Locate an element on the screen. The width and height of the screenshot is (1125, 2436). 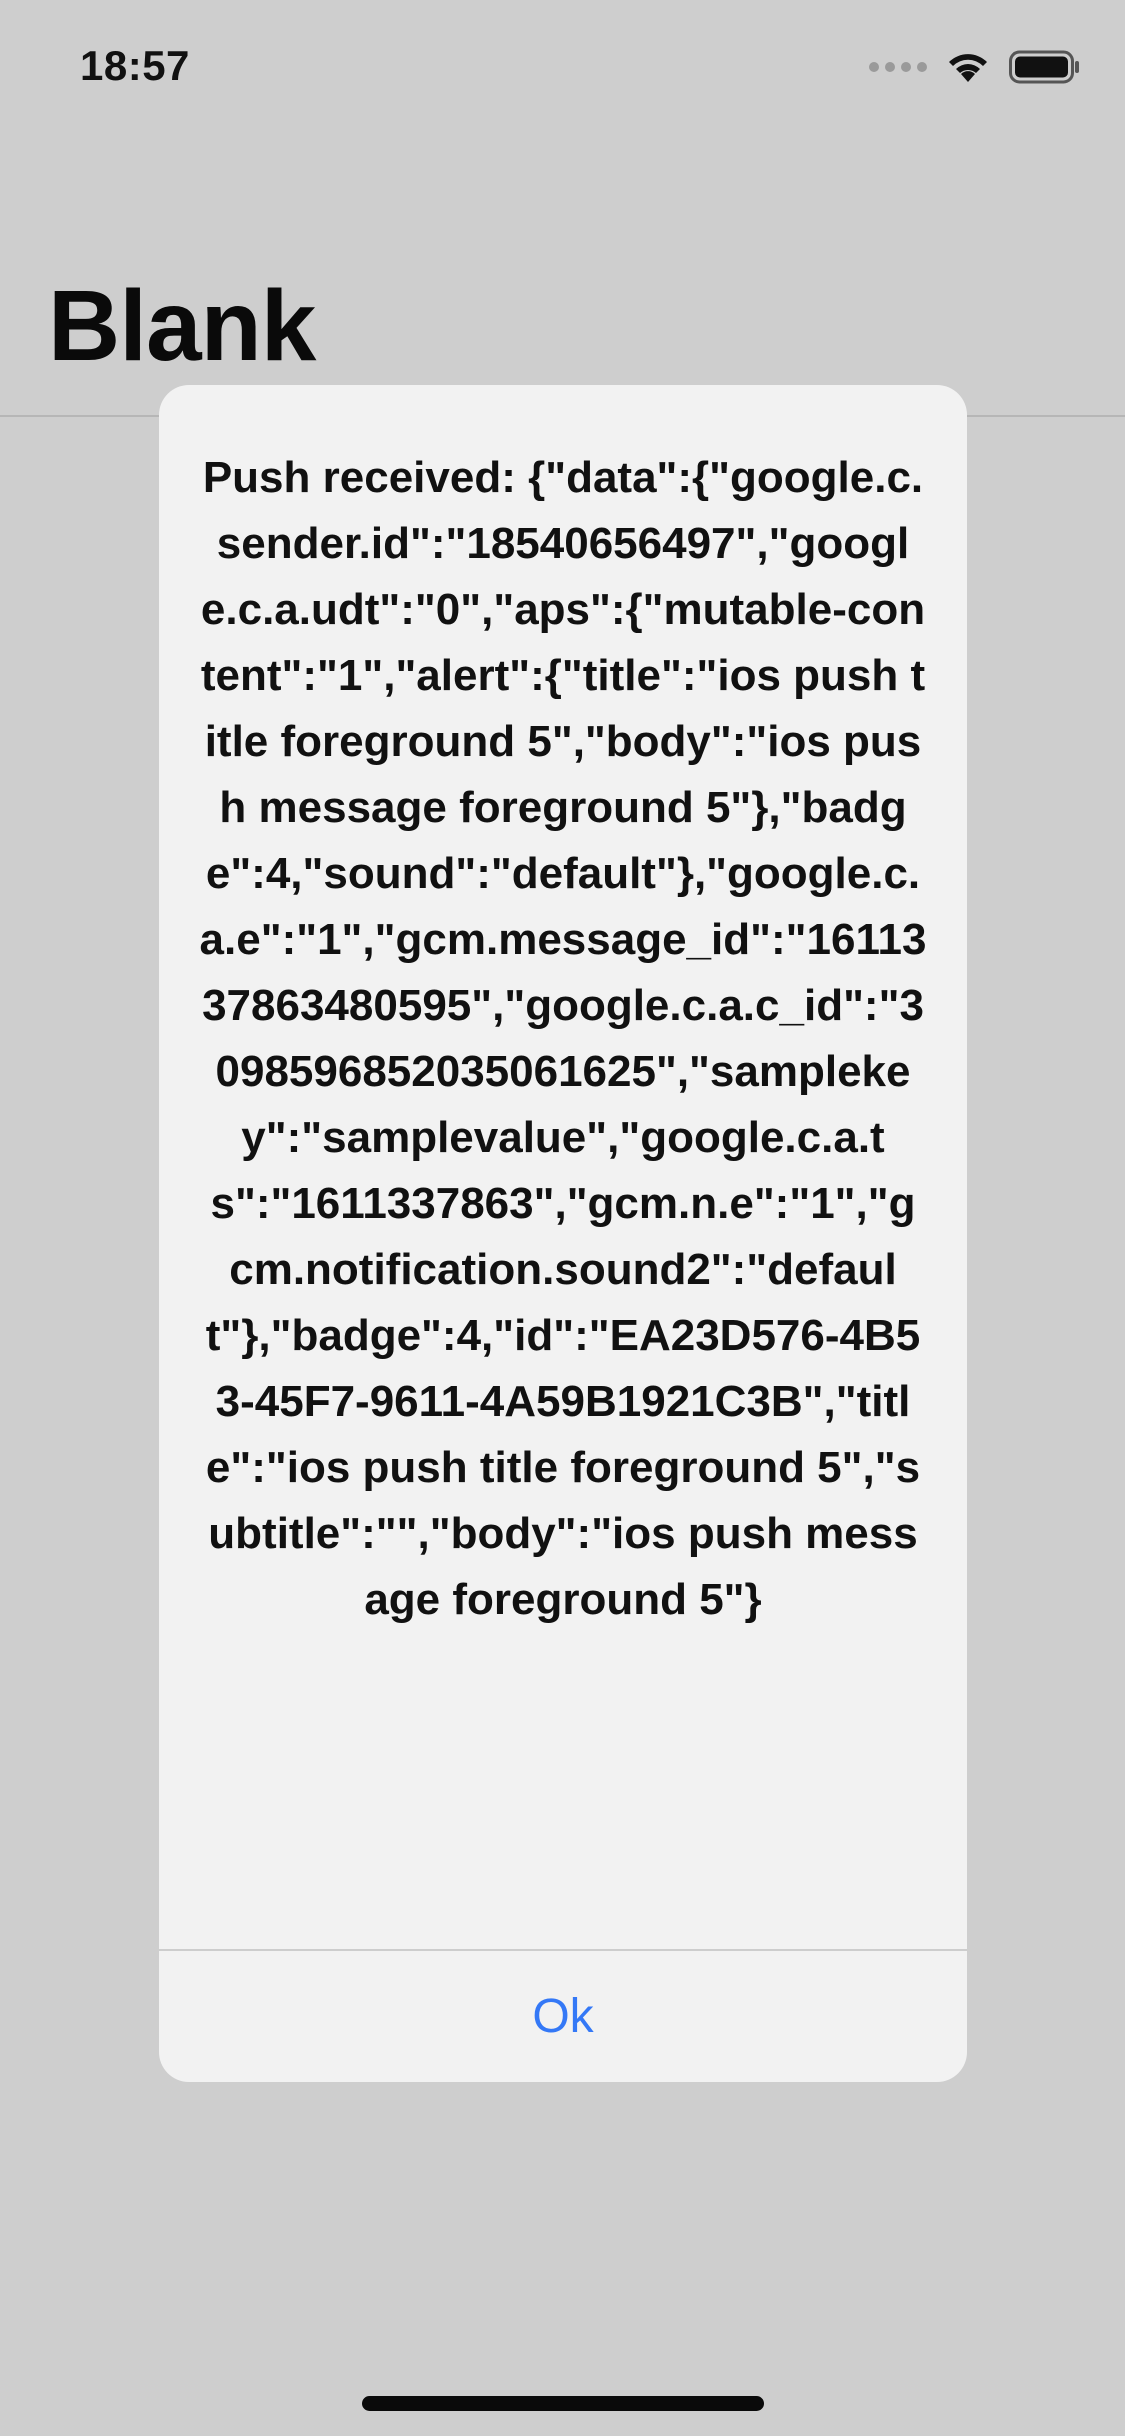
home-indicator is located at coordinates (563, 2403).